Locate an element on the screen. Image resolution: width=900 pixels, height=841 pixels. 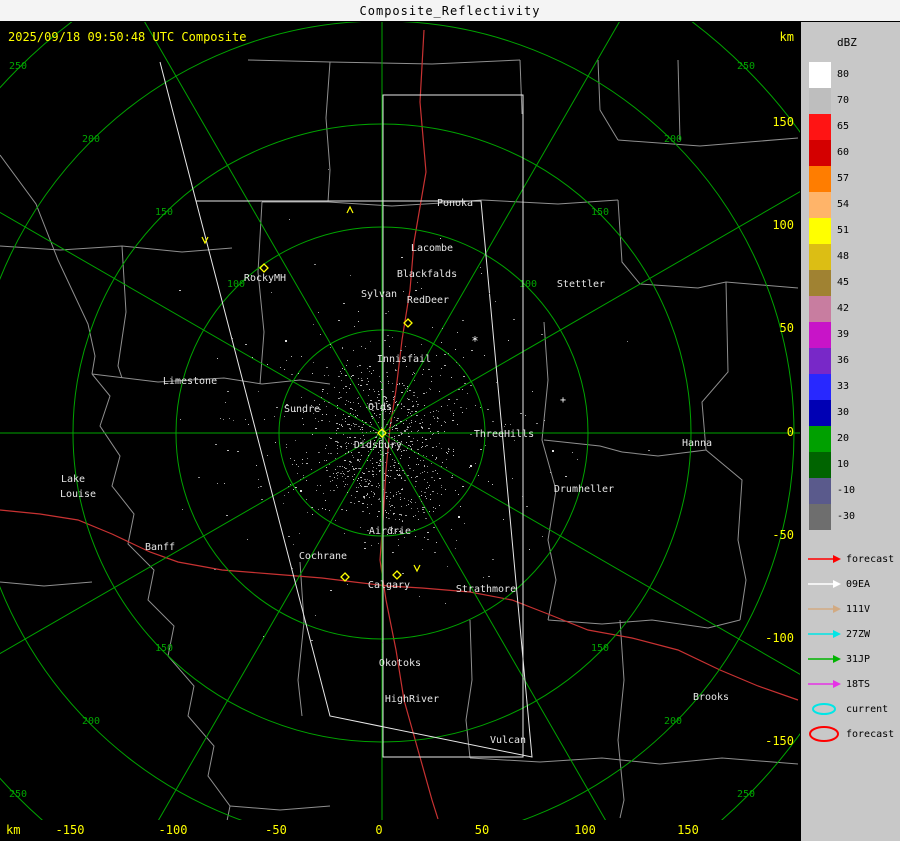
bottom-axis-tick: 150 is located at coordinates (688, 830).